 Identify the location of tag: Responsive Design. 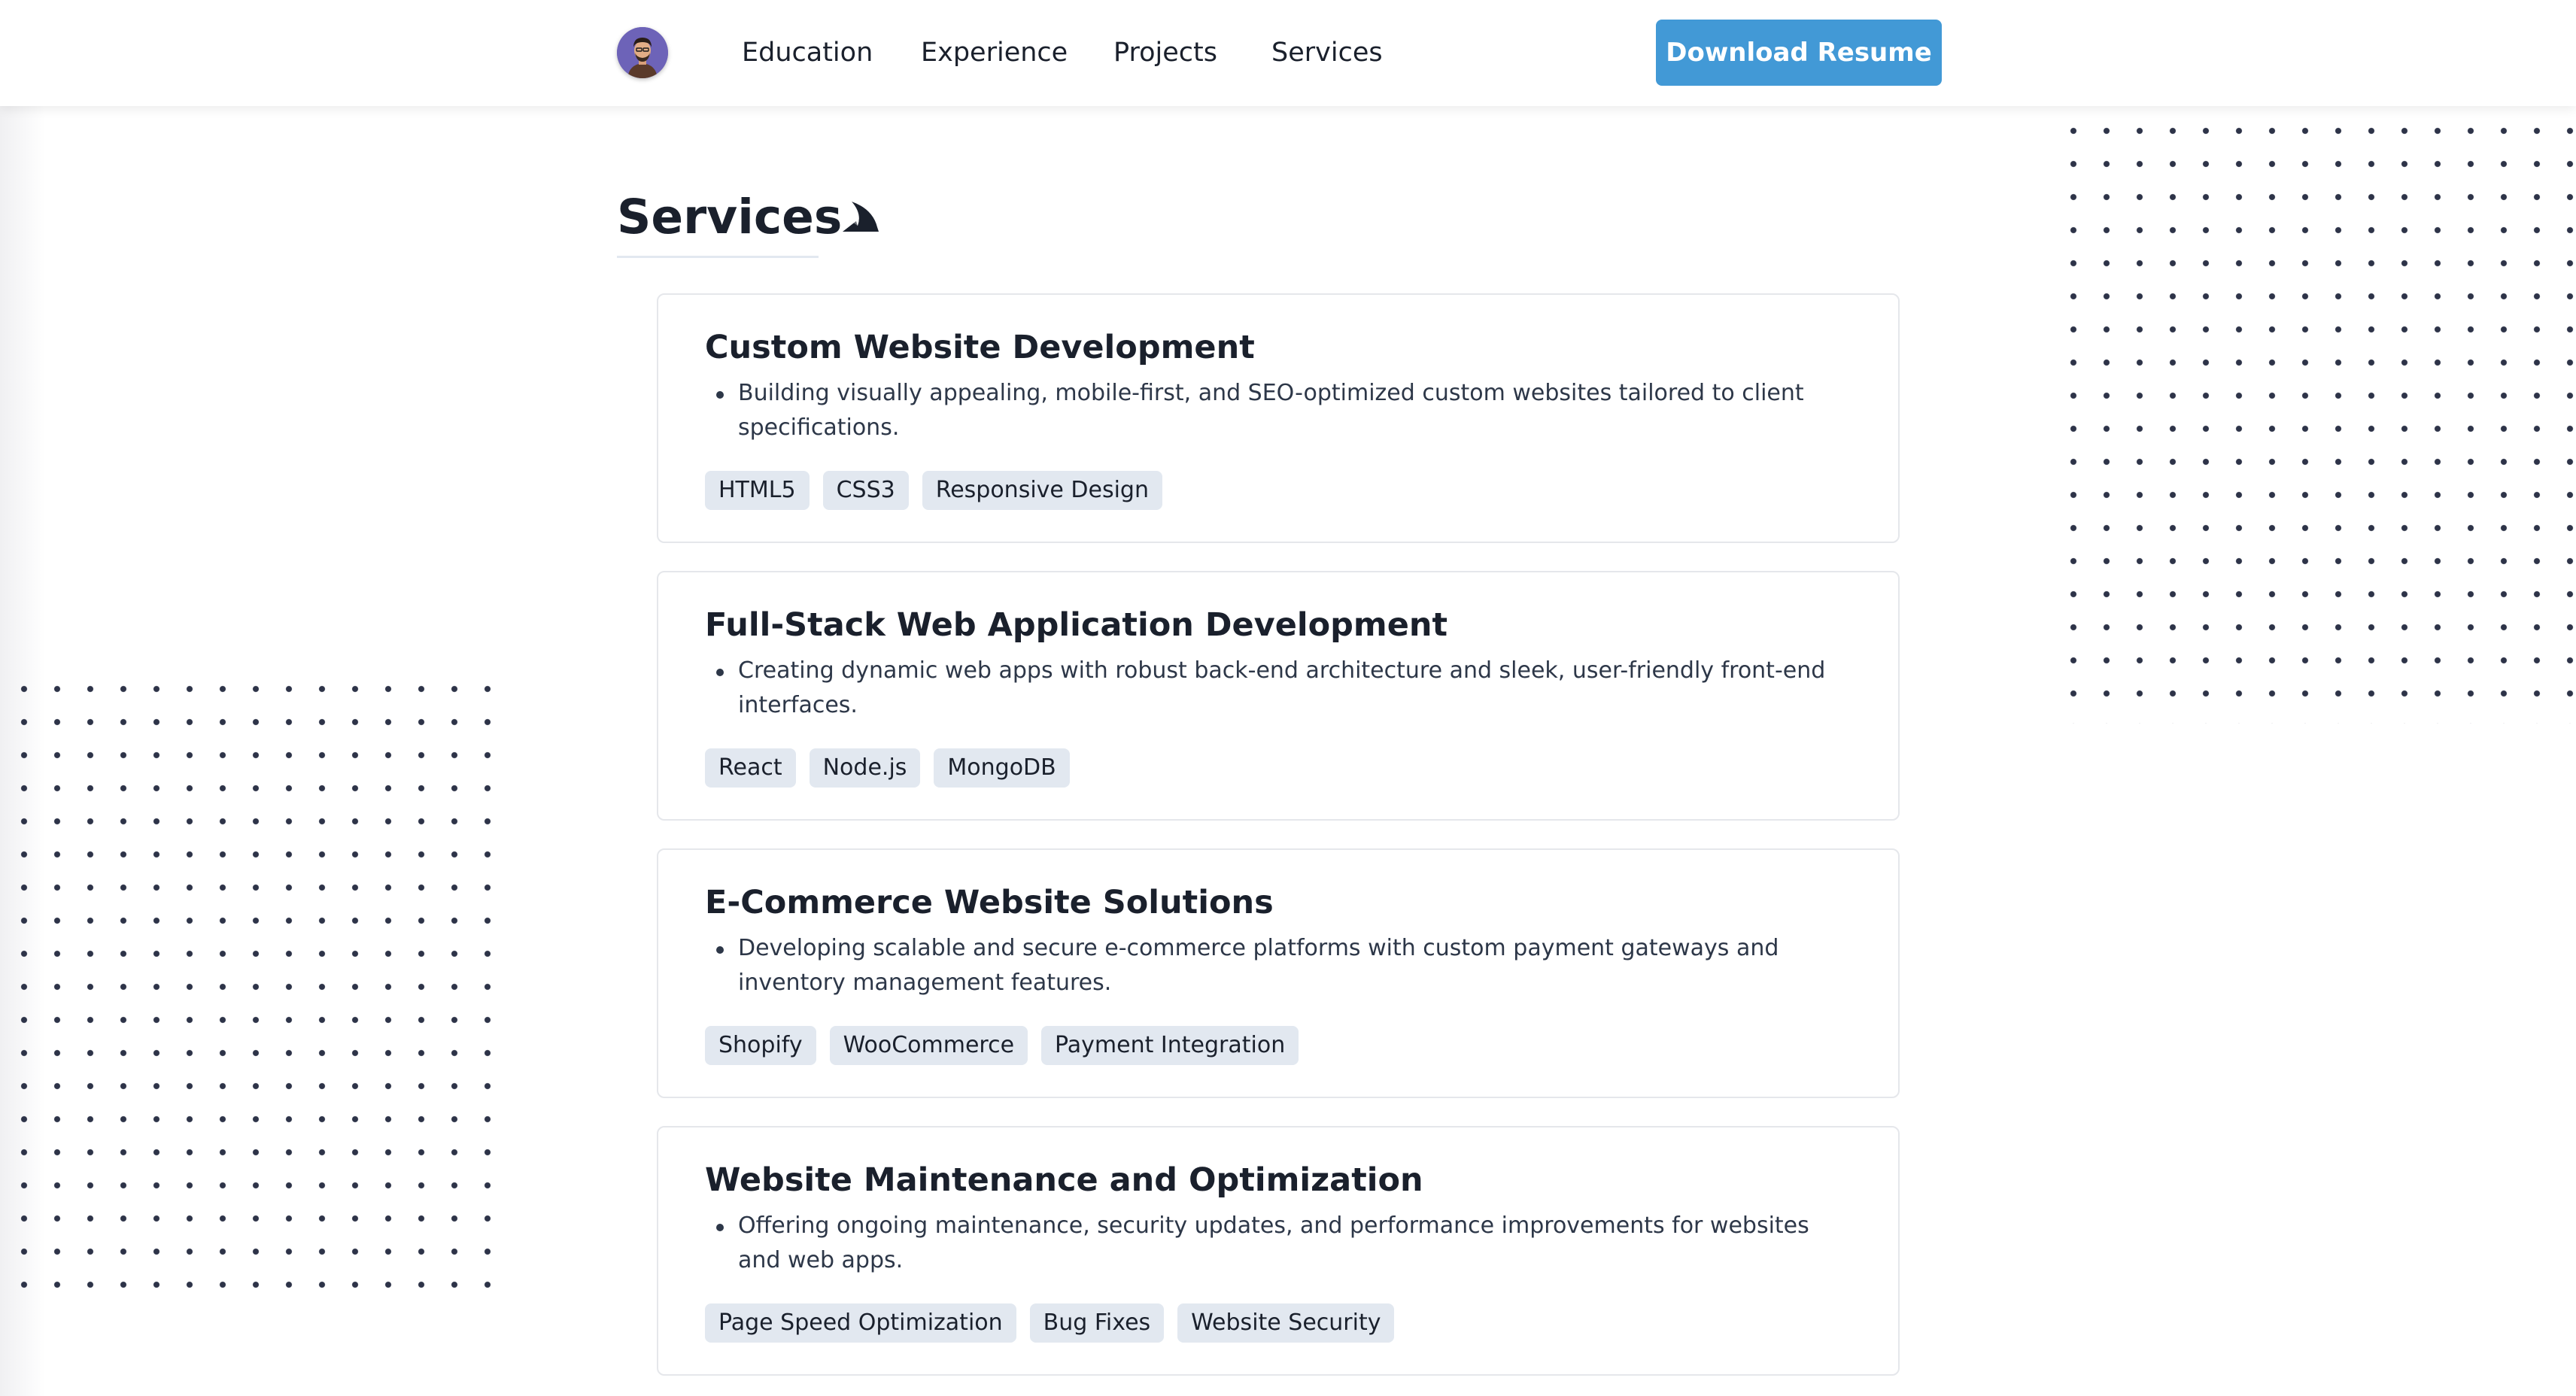
(1042, 491).